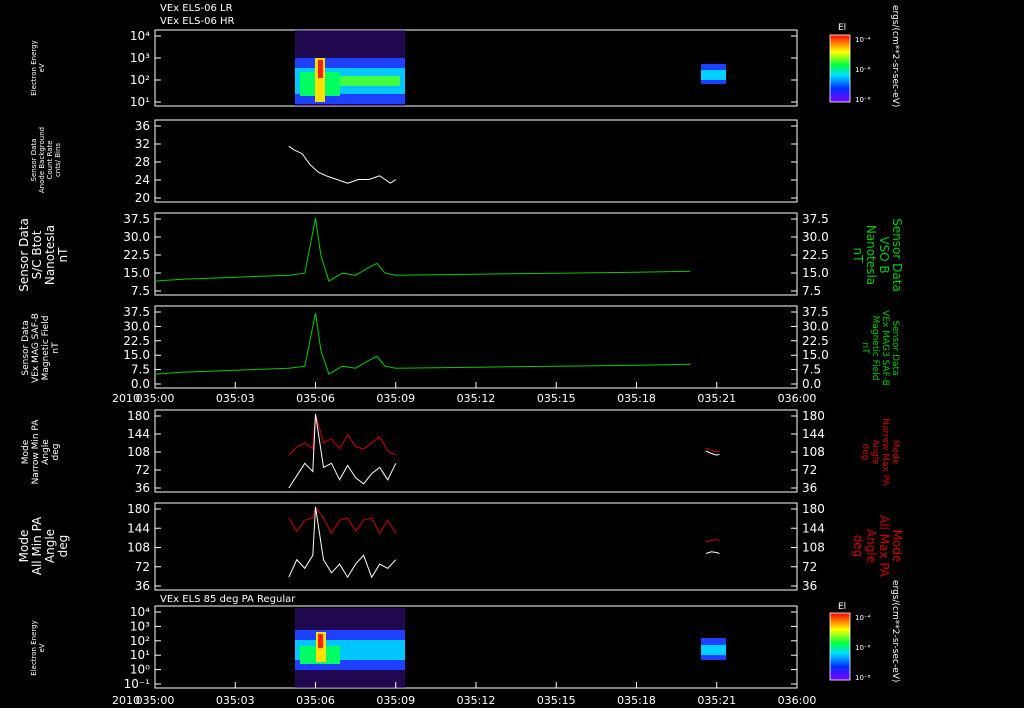 This screenshot has width=1024, height=708. What do you see at coordinates (50, 255) in the screenshot?
I see `y-axis-label: Nanotesla` at bounding box center [50, 255].